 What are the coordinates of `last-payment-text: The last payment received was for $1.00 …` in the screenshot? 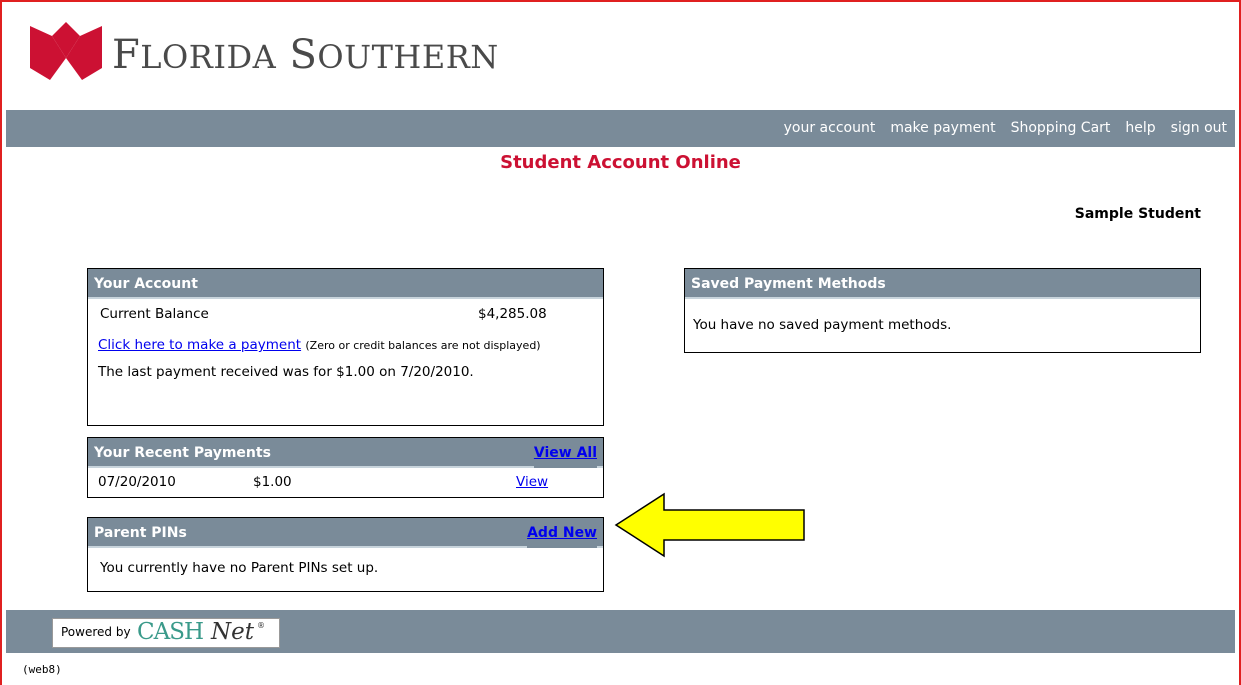 It's located at (286, 372).